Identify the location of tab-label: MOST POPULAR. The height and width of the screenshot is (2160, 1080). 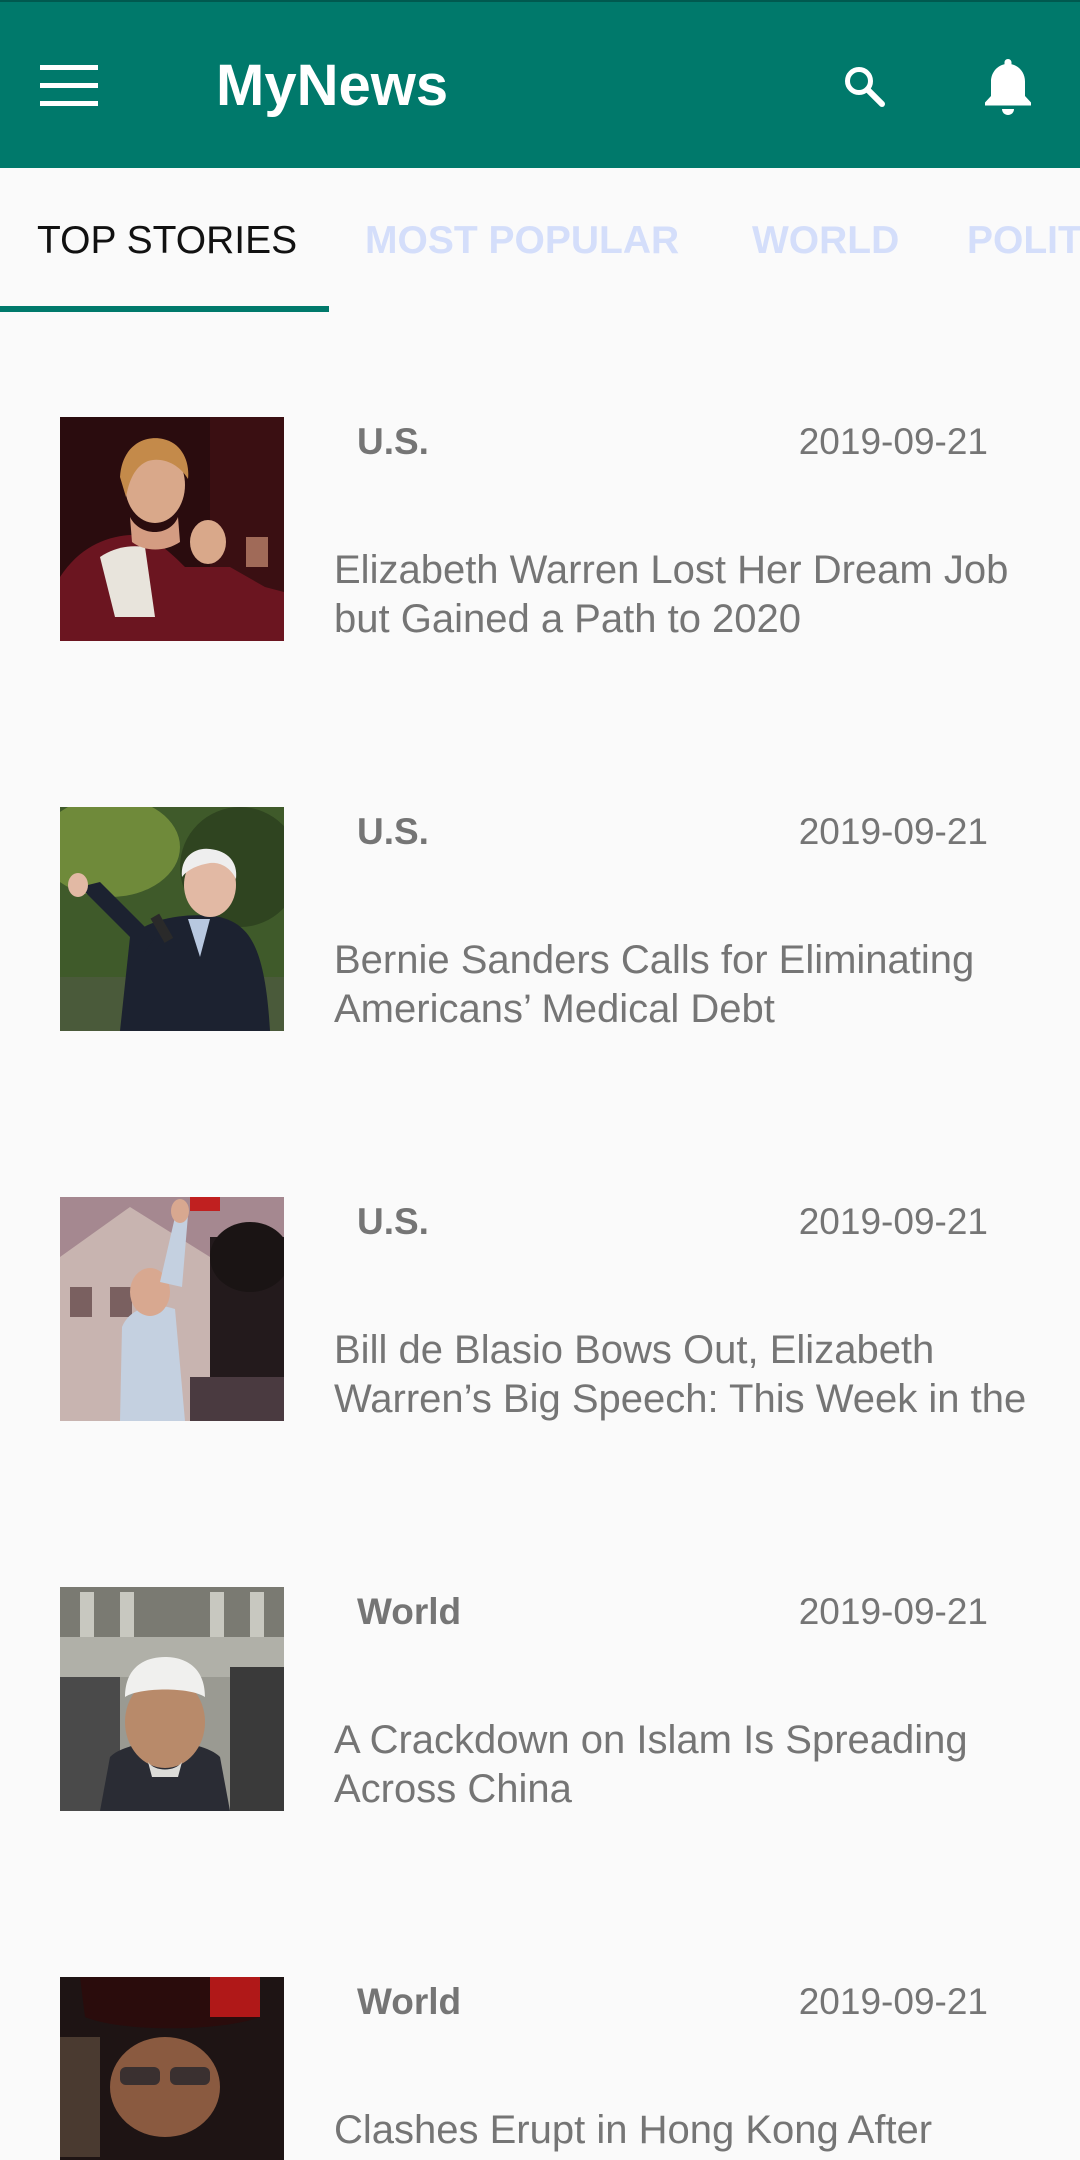
(522, 240).